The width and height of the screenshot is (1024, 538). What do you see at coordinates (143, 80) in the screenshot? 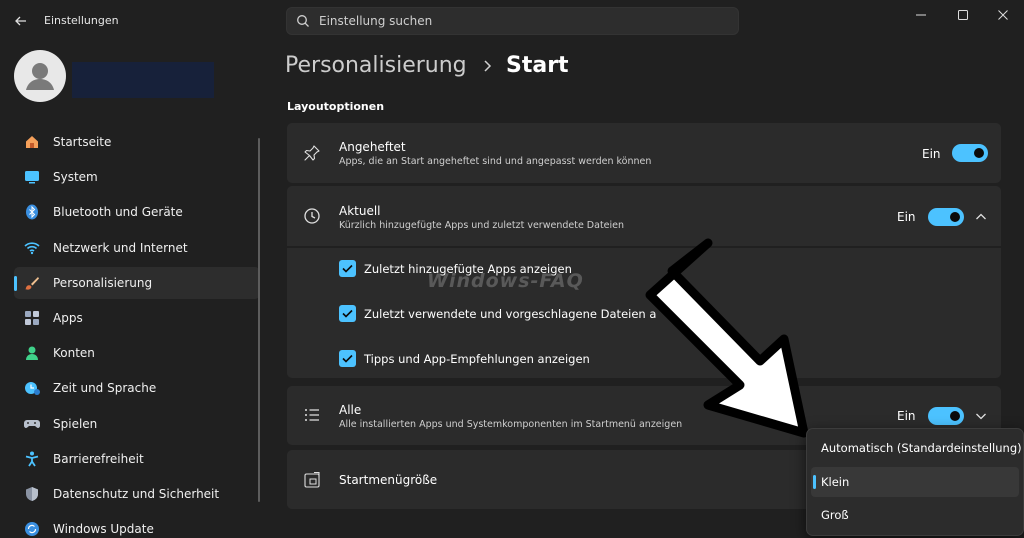
I see `user-name-redacted` at bounding box center [143, 80].